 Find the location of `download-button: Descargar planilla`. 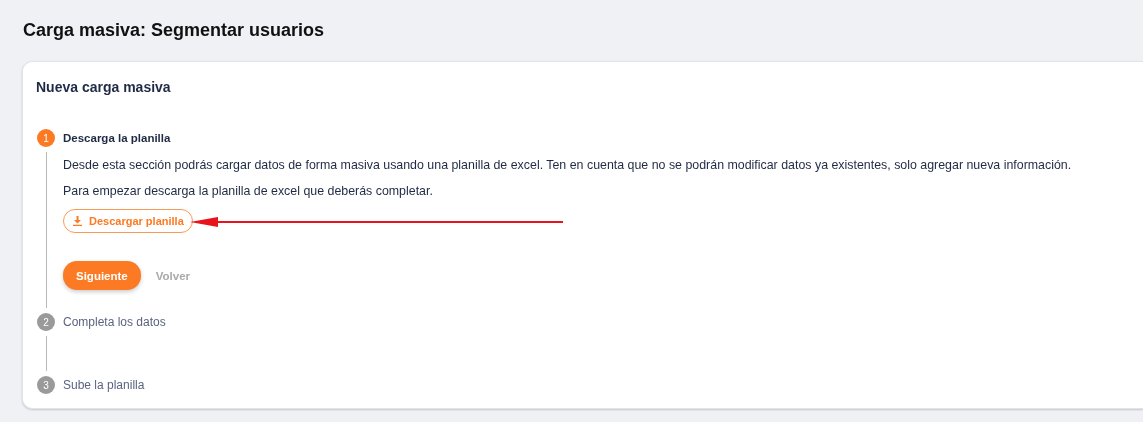

download-button: Descargar planilla is located at coordinates (128, 221).